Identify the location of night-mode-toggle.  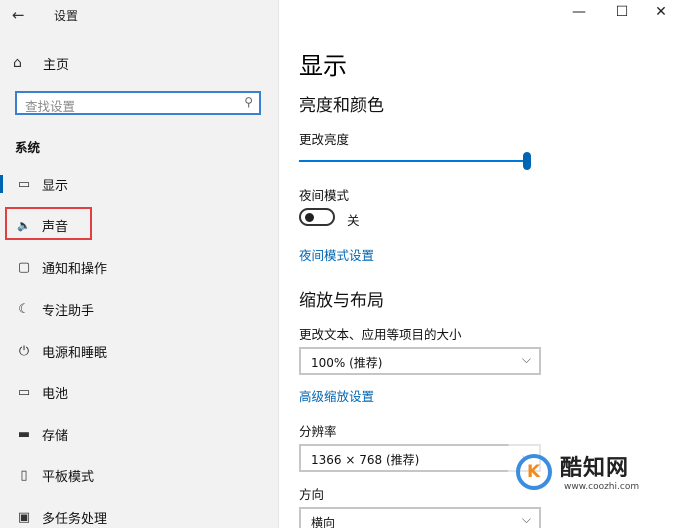
(317, 217).